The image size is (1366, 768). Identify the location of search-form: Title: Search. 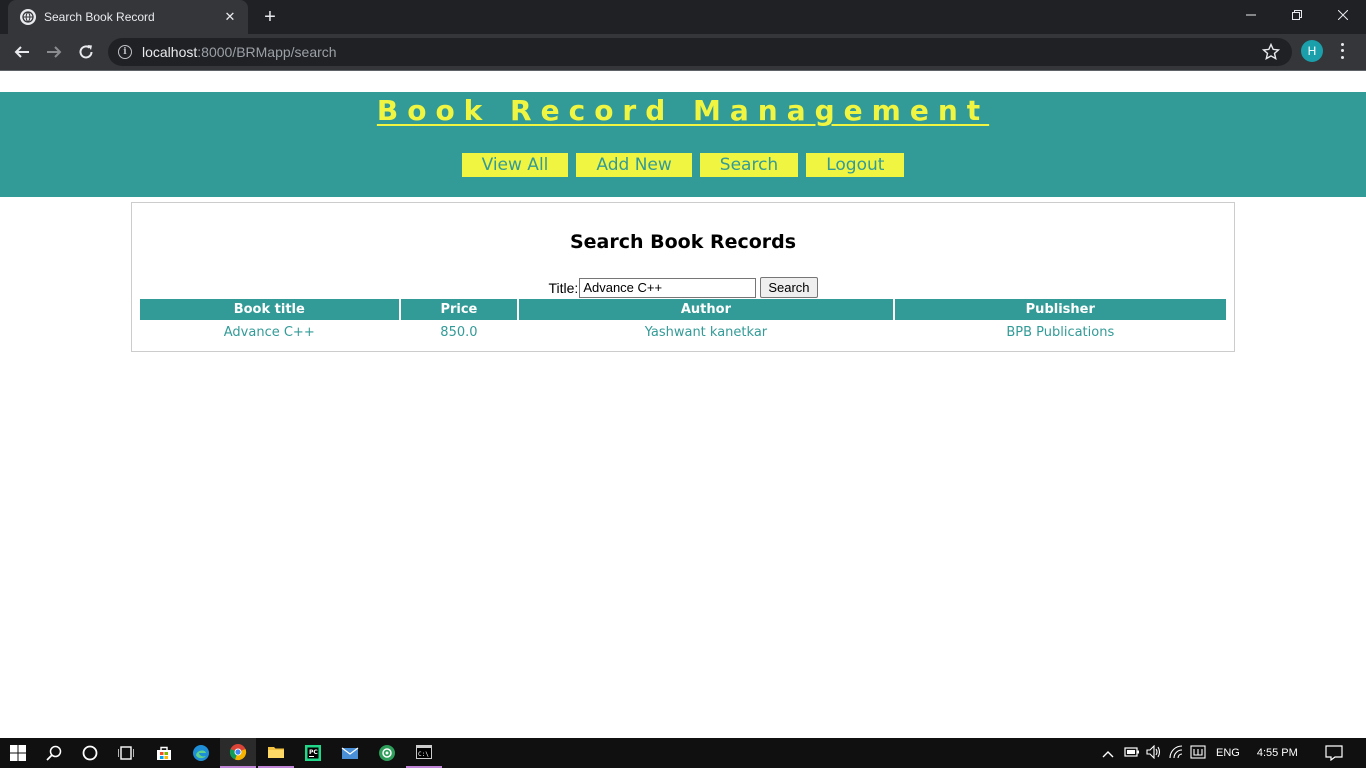
(683, 287).